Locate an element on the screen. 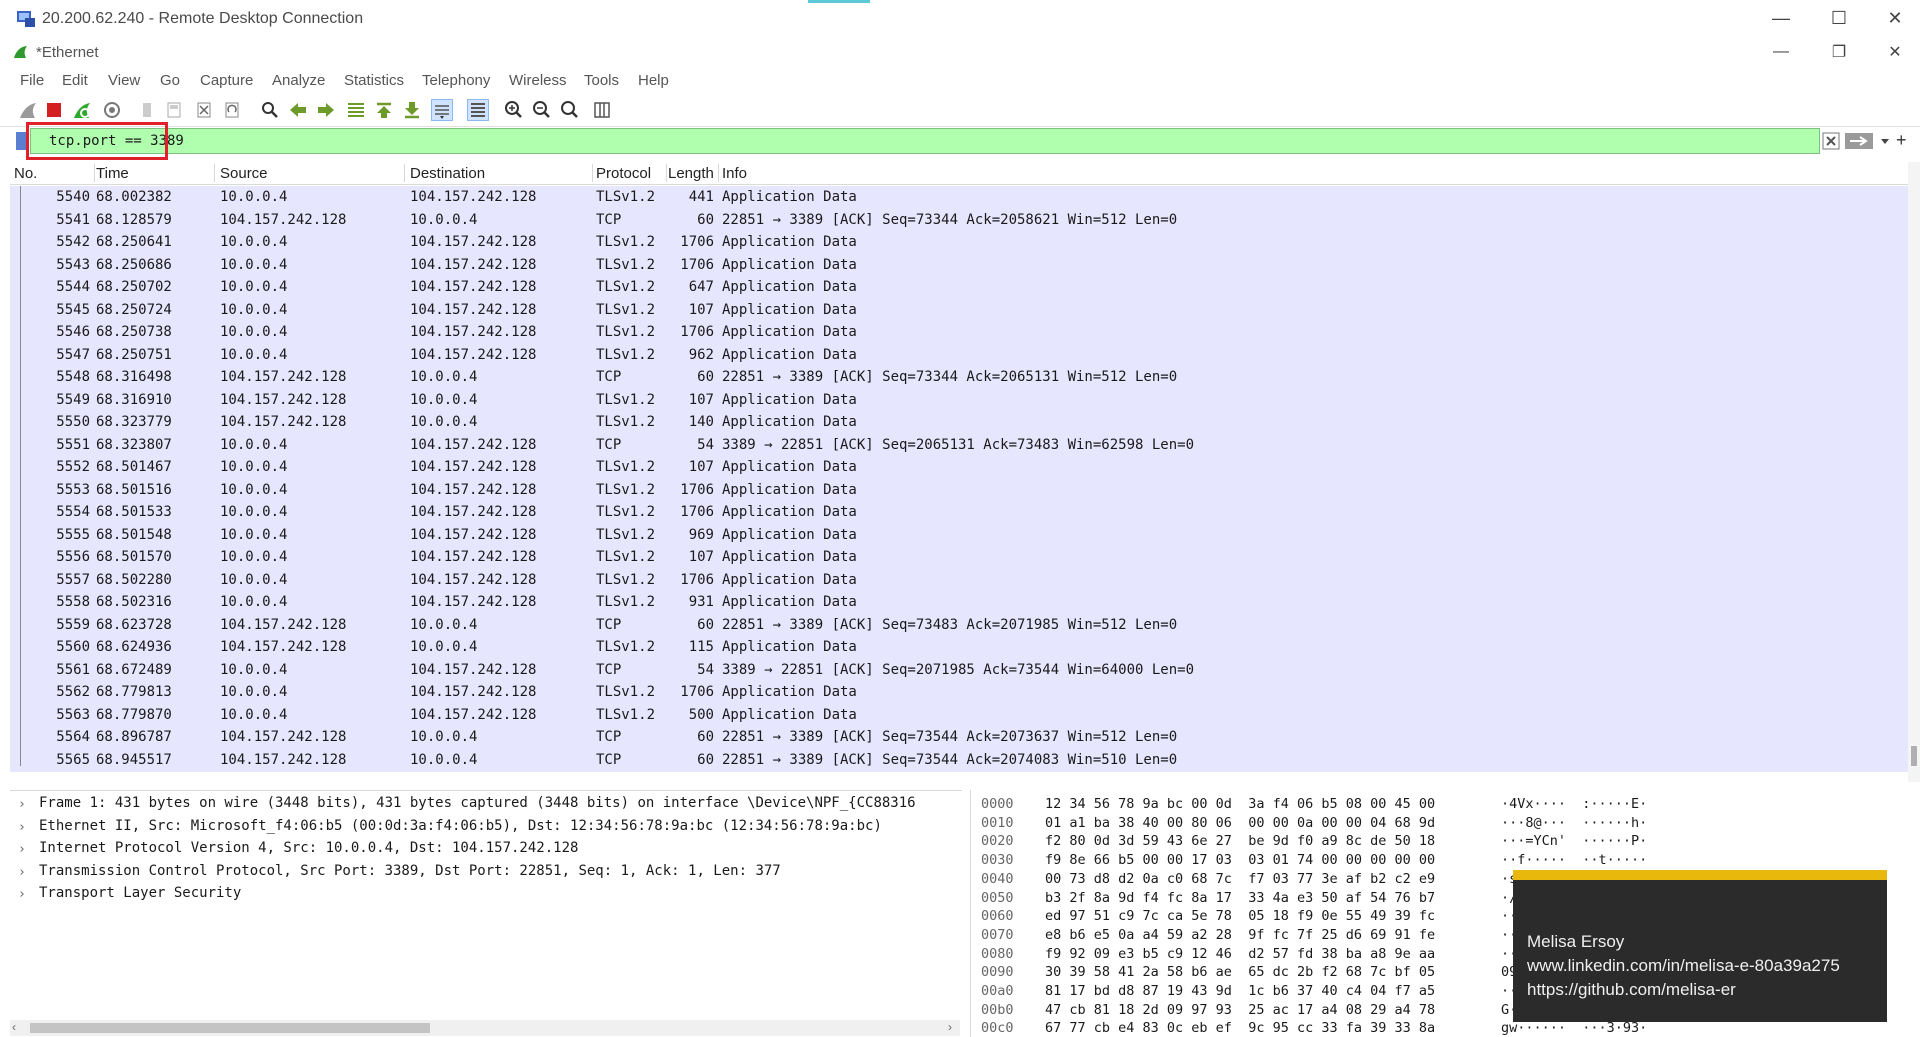 The width and height of the screenshot is (1920, 1037). close-file-icon is located at coordinates (204, 110).